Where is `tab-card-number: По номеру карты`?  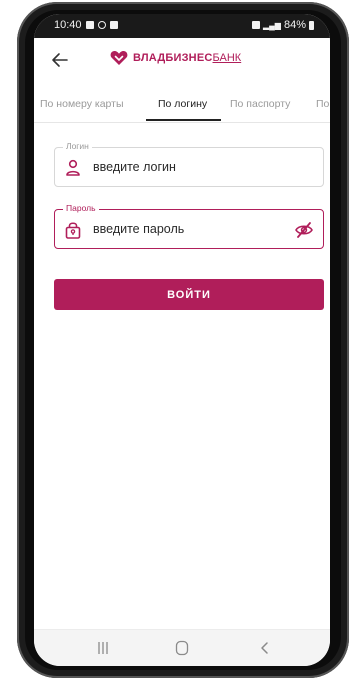
tab-card-number: По номеру карты is located at coordinates (82, 104).